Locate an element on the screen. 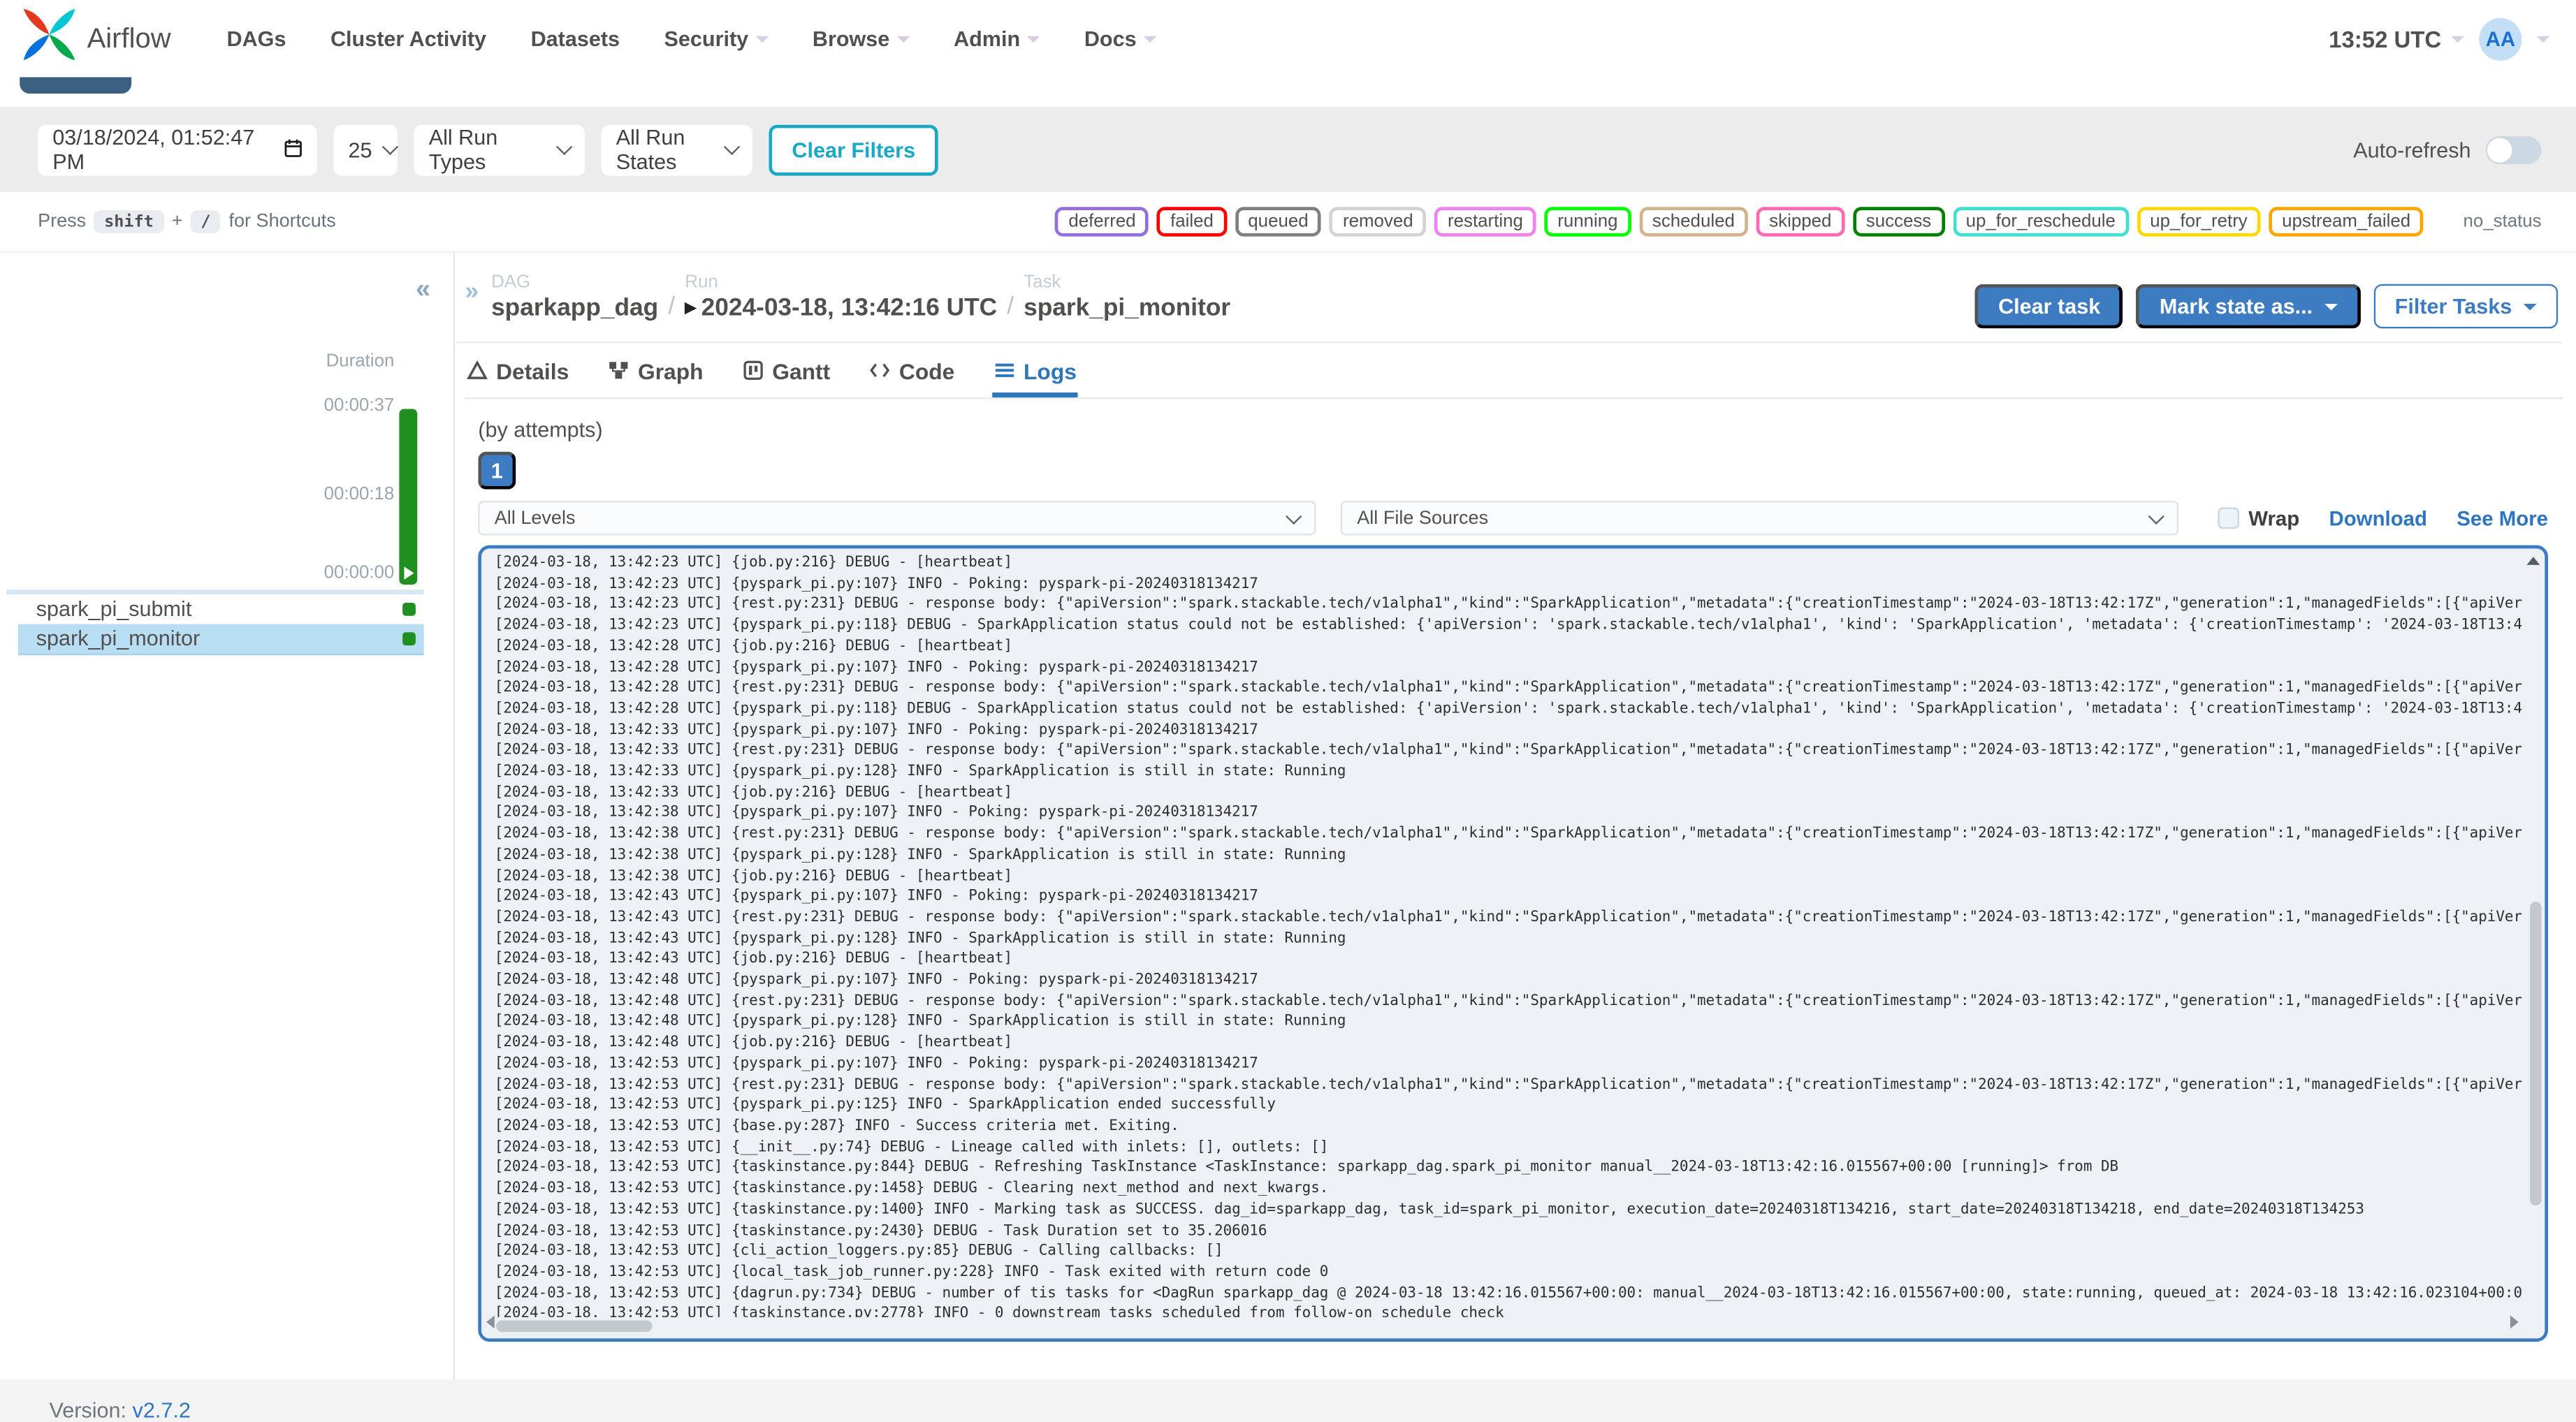 The height and width of the screenshot is (1422, 2576). attempt-1-button: 1 is located at coordinates (497, 470).